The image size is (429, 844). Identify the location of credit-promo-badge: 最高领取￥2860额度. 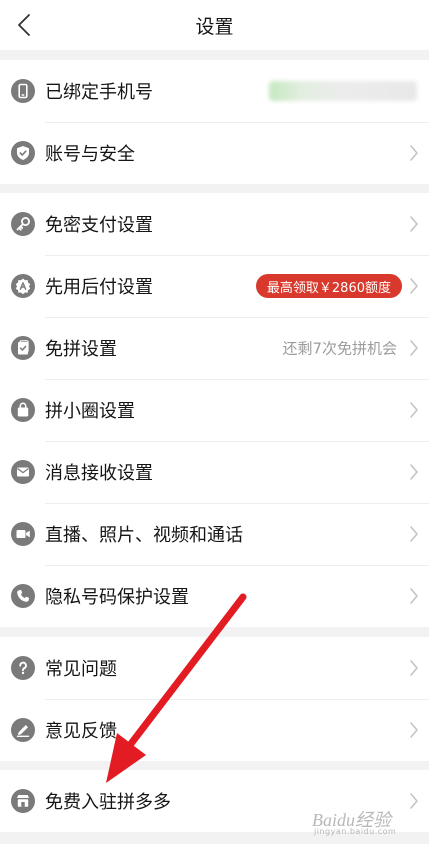
(328, 286).